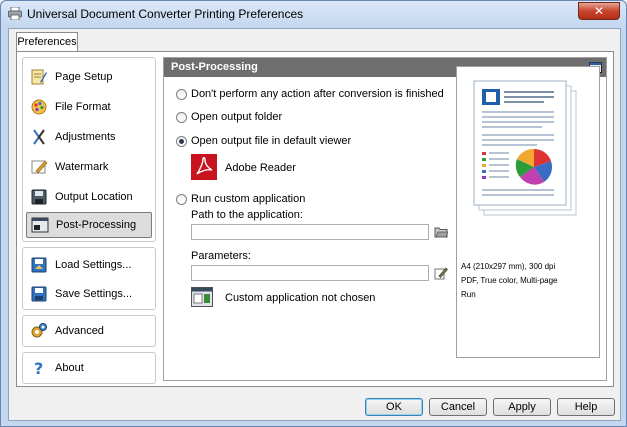 The height and width of the screenshot is (427, 627). I want to click on file-format-icon, so click(39, 107).